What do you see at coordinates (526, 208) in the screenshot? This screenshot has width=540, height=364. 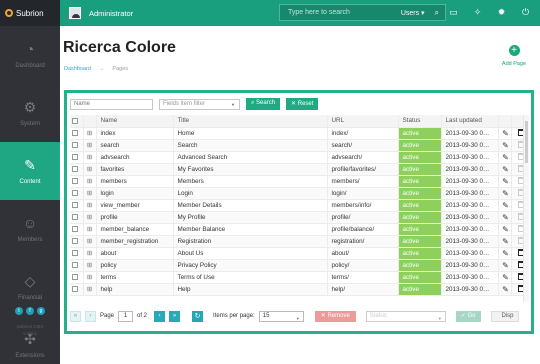 I see `table-vertical-scrollbar` at bounding box center [526, 208].